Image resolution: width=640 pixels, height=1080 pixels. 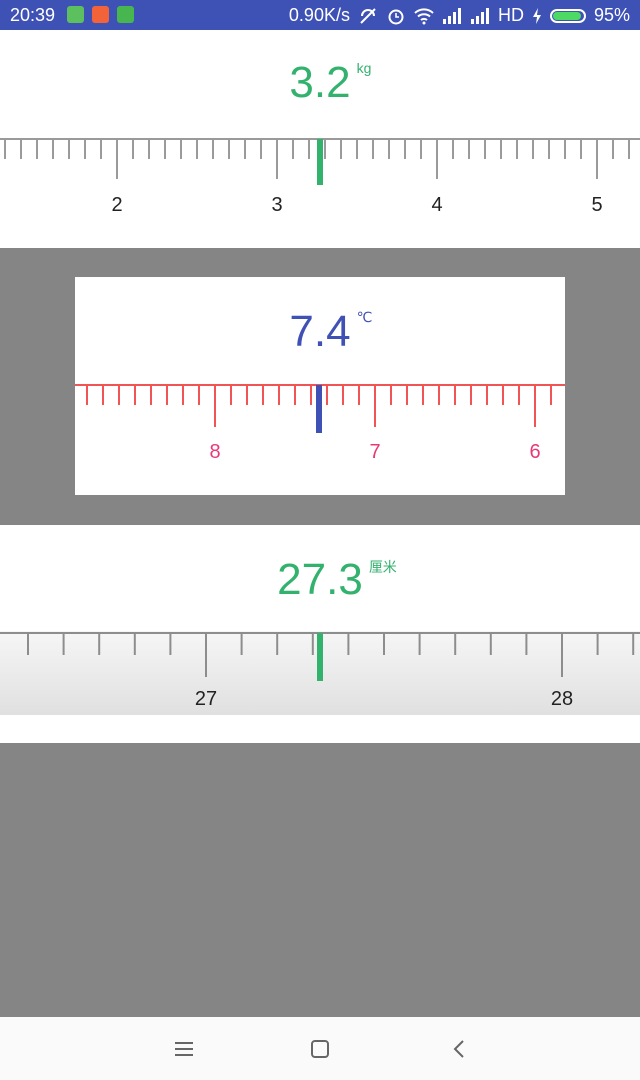 I want to click on weight-value: 3.2, so click(x=320, y=82).